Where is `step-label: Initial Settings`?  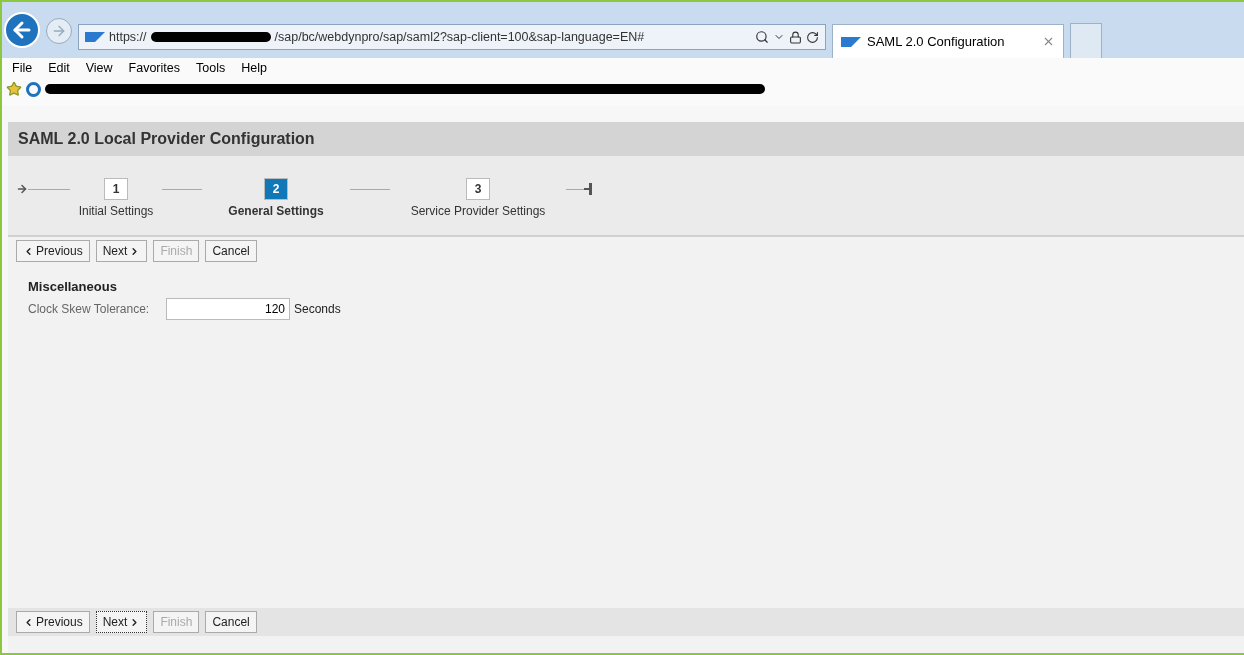
step-label: Initial Settings is located at coordinates (116, 211).